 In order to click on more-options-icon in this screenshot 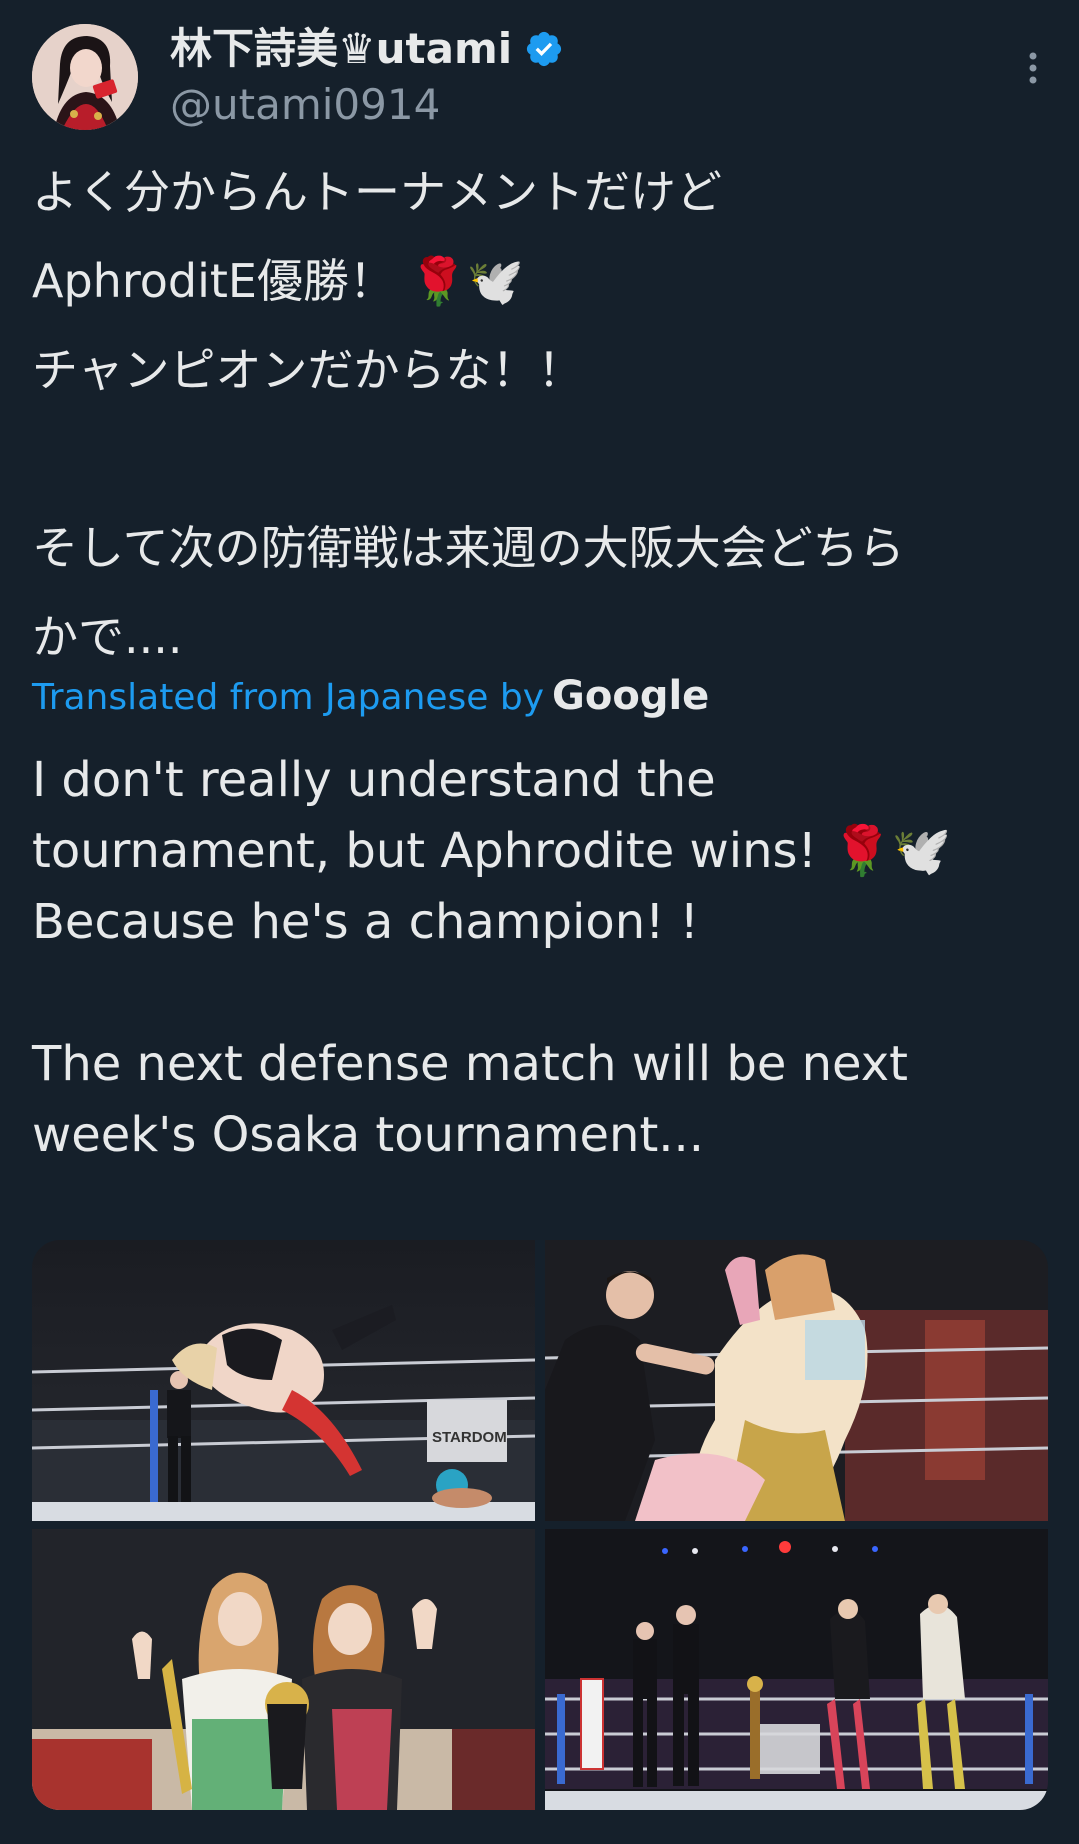, I will do `click(1033, 68)`.